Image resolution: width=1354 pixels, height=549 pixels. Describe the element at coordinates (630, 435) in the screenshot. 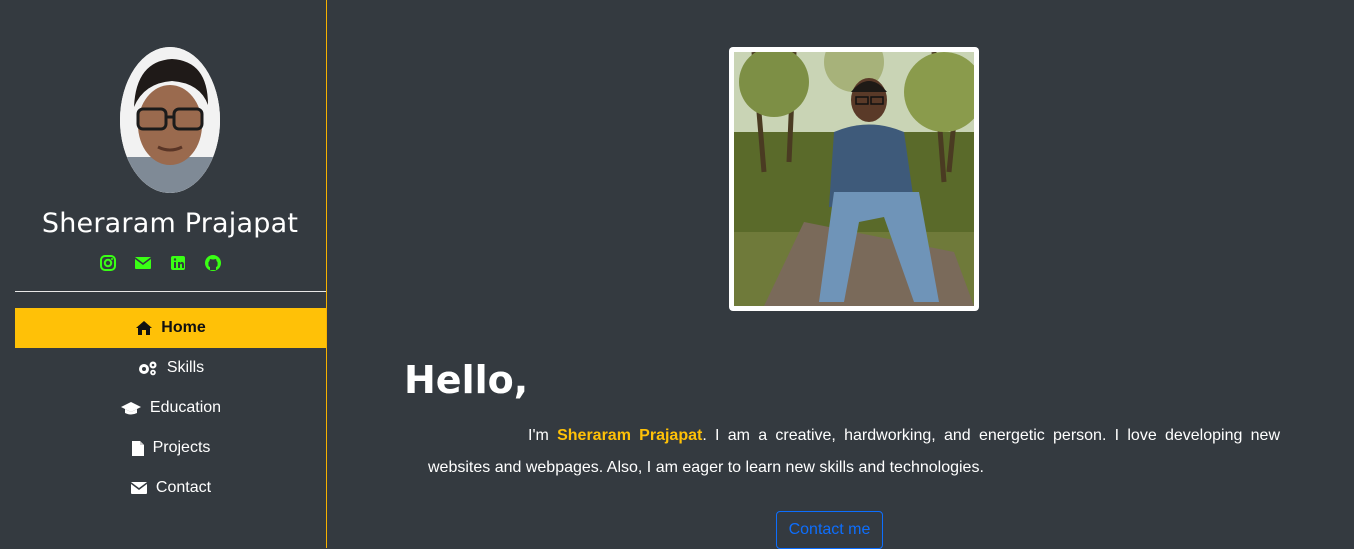

I see `intro-name: Sheraram Prajapat` at that location.